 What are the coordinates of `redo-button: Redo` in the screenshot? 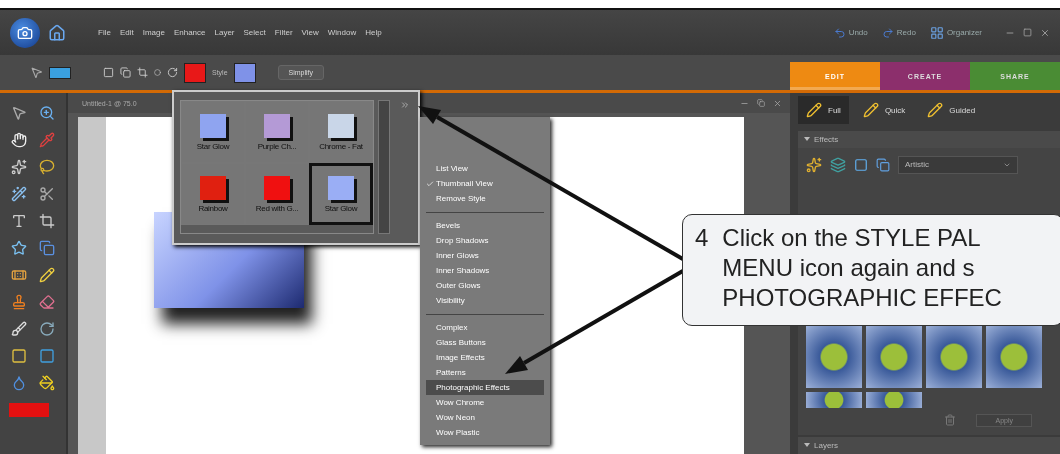 It's located at (898, 32).